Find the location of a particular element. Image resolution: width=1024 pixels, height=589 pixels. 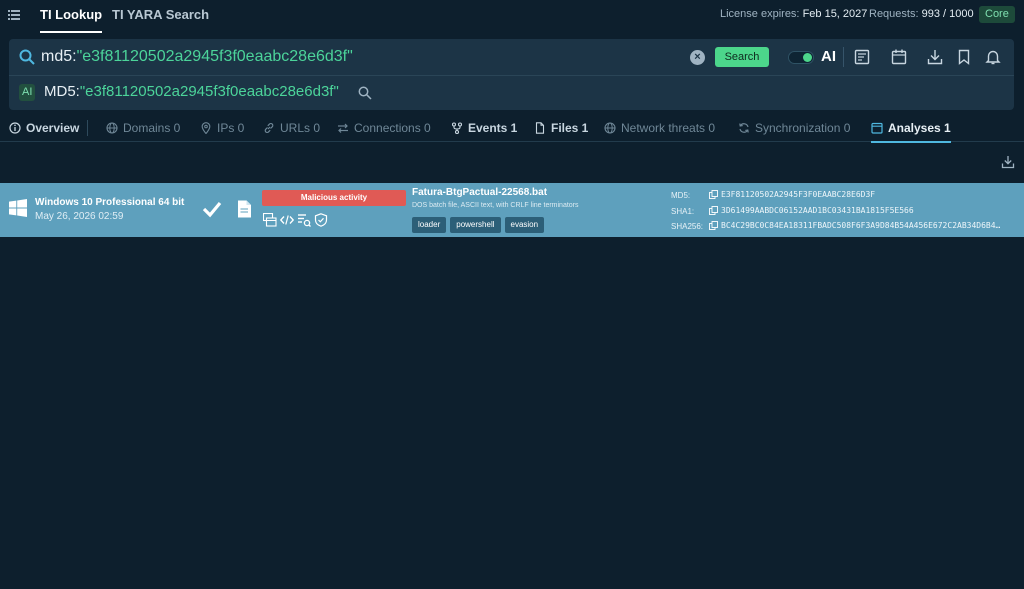

search-button: Search is located at coordinates (742, 57).